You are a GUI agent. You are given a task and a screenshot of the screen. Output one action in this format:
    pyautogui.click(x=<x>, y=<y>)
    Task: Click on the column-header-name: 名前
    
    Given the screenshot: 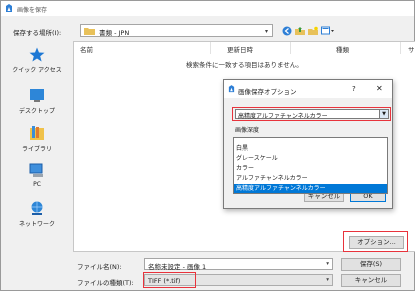 What is the action you would take?
    pyautogui.click(x=86, y=49)
    